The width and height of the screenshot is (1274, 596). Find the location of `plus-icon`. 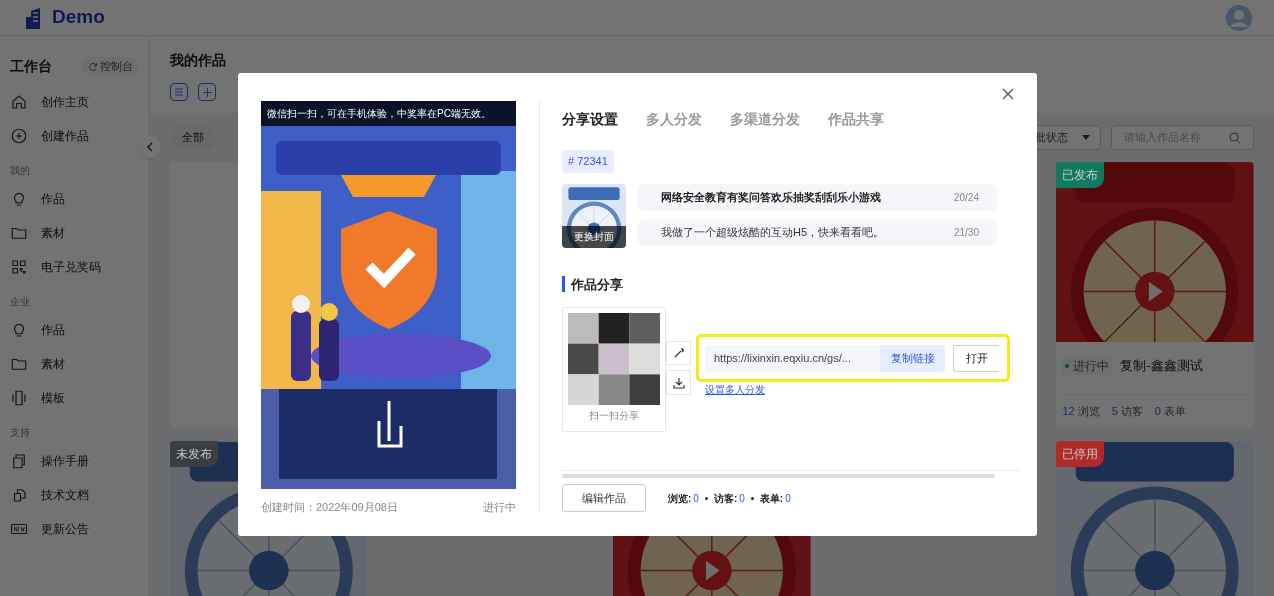

plus-icon is located at coordinates (207, 92).